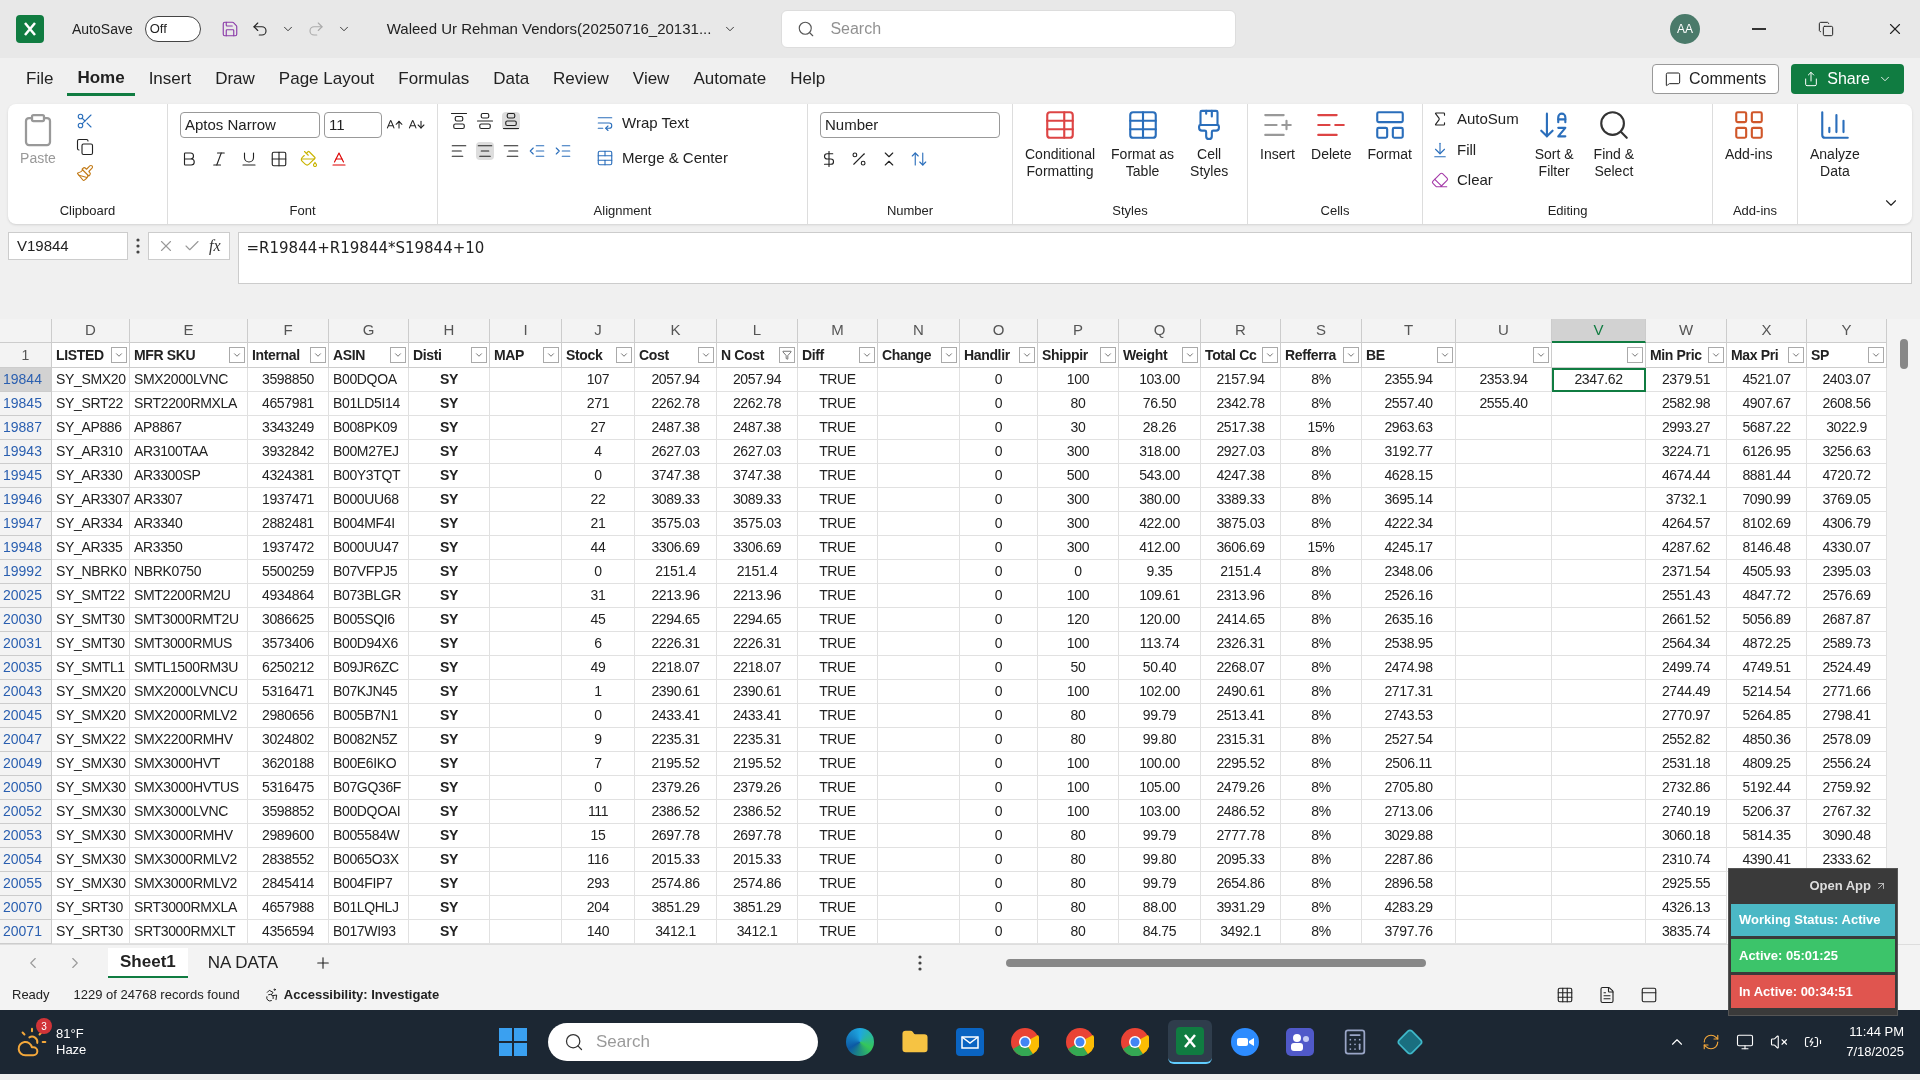  Describe the element at coordinates (919, 159) in the screenshot. I see `decimal-icon` at that location.